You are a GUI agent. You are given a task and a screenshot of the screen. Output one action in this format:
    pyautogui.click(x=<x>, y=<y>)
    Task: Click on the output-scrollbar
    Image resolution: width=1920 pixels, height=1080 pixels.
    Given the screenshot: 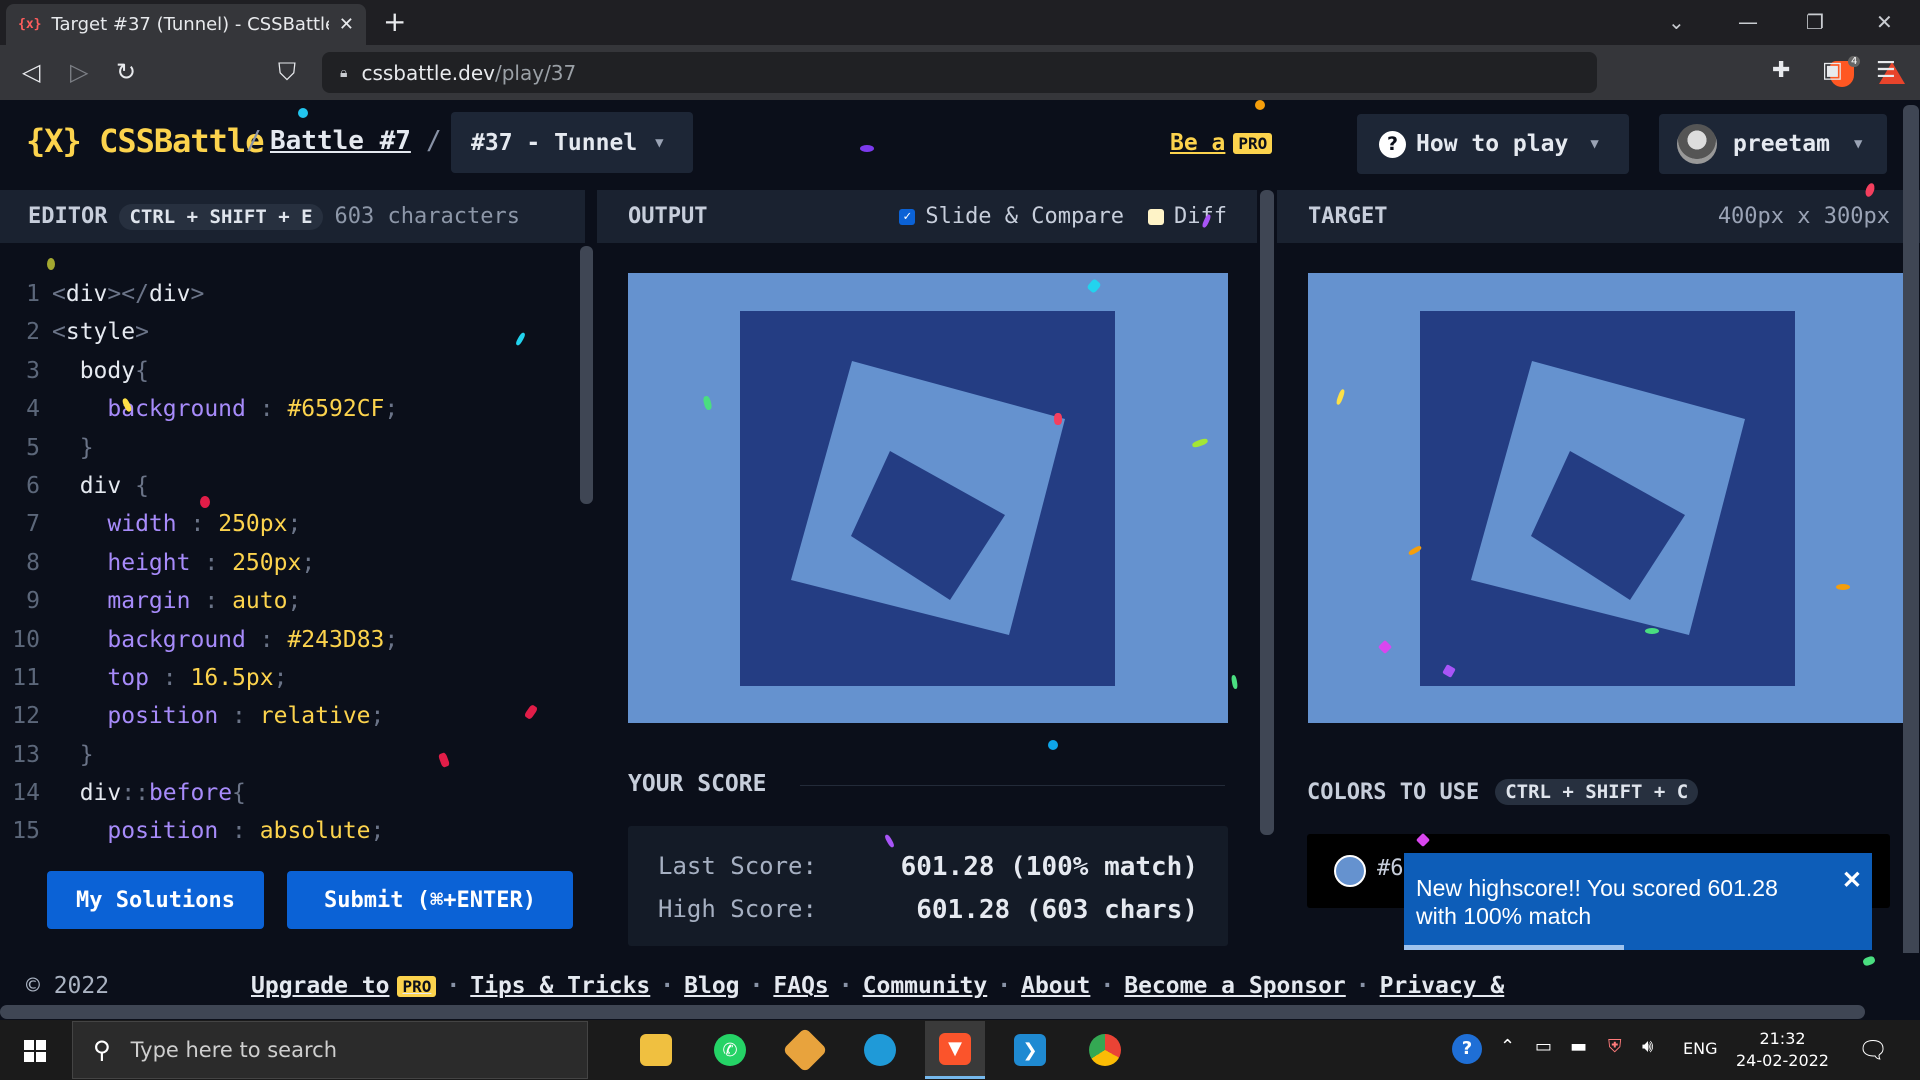 What is the action you would take?
    pyautogui.click(x=1267, y=512)
    